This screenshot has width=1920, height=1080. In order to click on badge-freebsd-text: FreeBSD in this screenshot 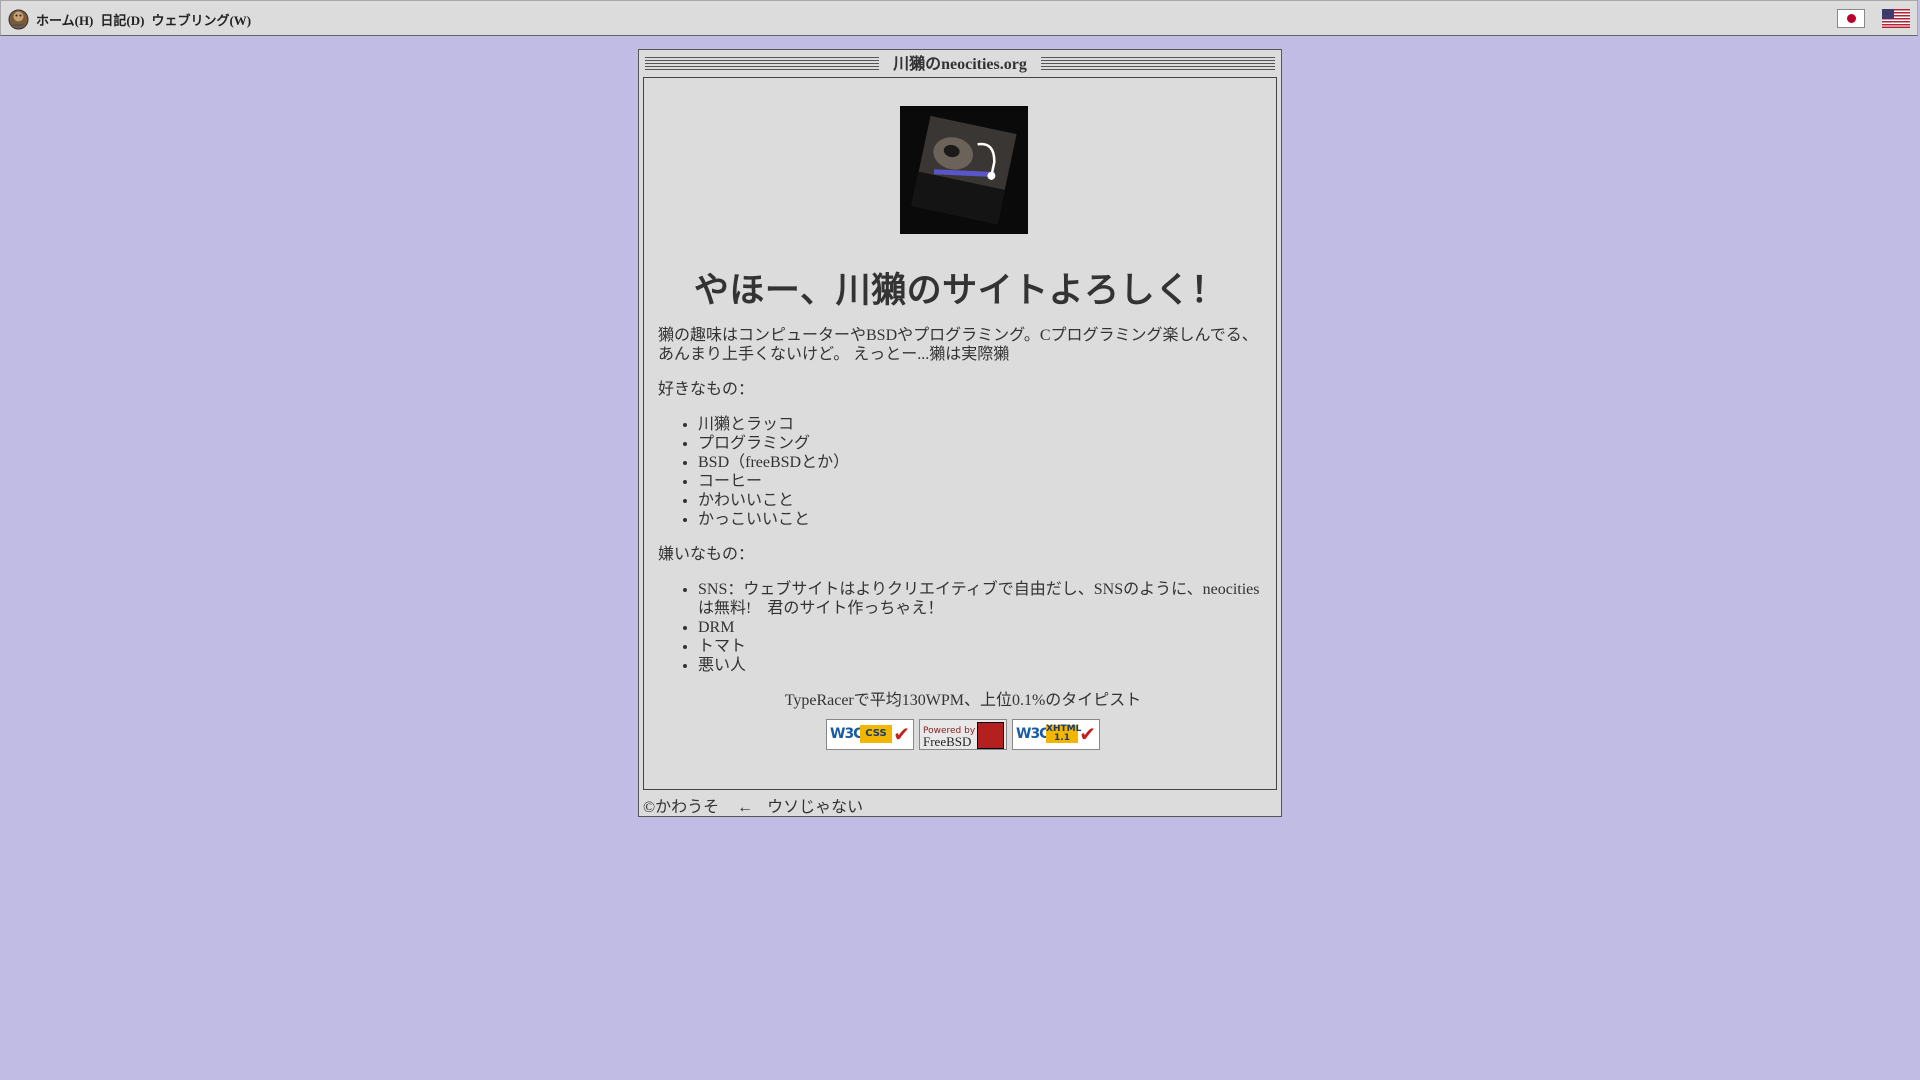, I will do `click(947, 741)`.